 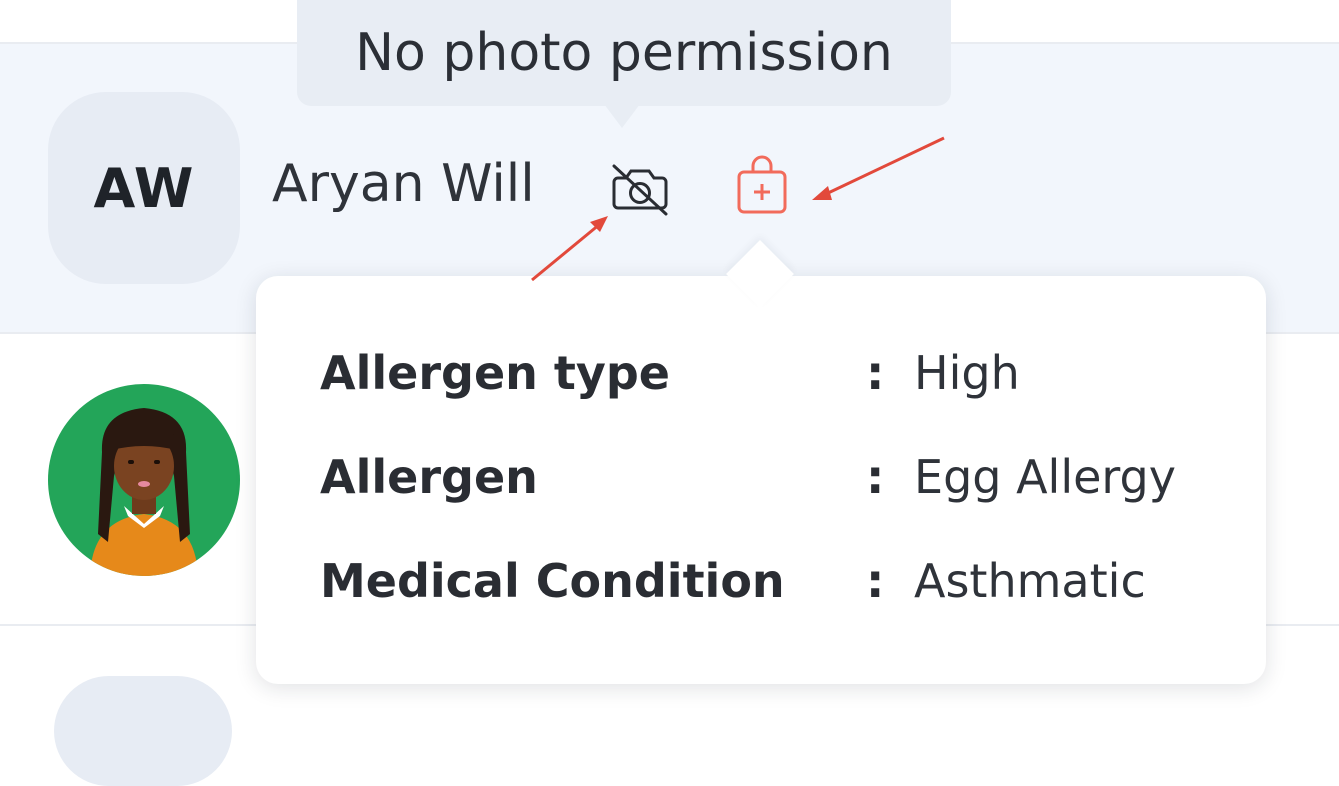 What do you see at coordinates (144, 480) in the screenshot?
I see `student-avatar-photo` at bounding box center [144, 480].